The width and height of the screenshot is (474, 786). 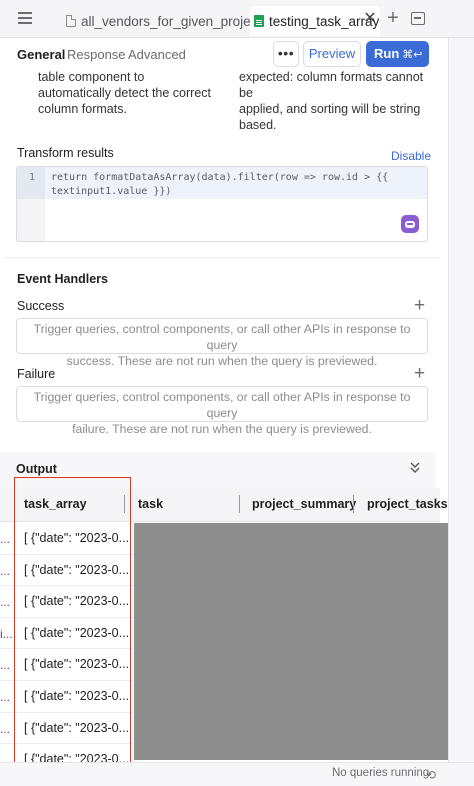 What do you see at coordinates (41, 306) in the screenshot?
I see `success-label: Success` at bounding box center [41, 306].